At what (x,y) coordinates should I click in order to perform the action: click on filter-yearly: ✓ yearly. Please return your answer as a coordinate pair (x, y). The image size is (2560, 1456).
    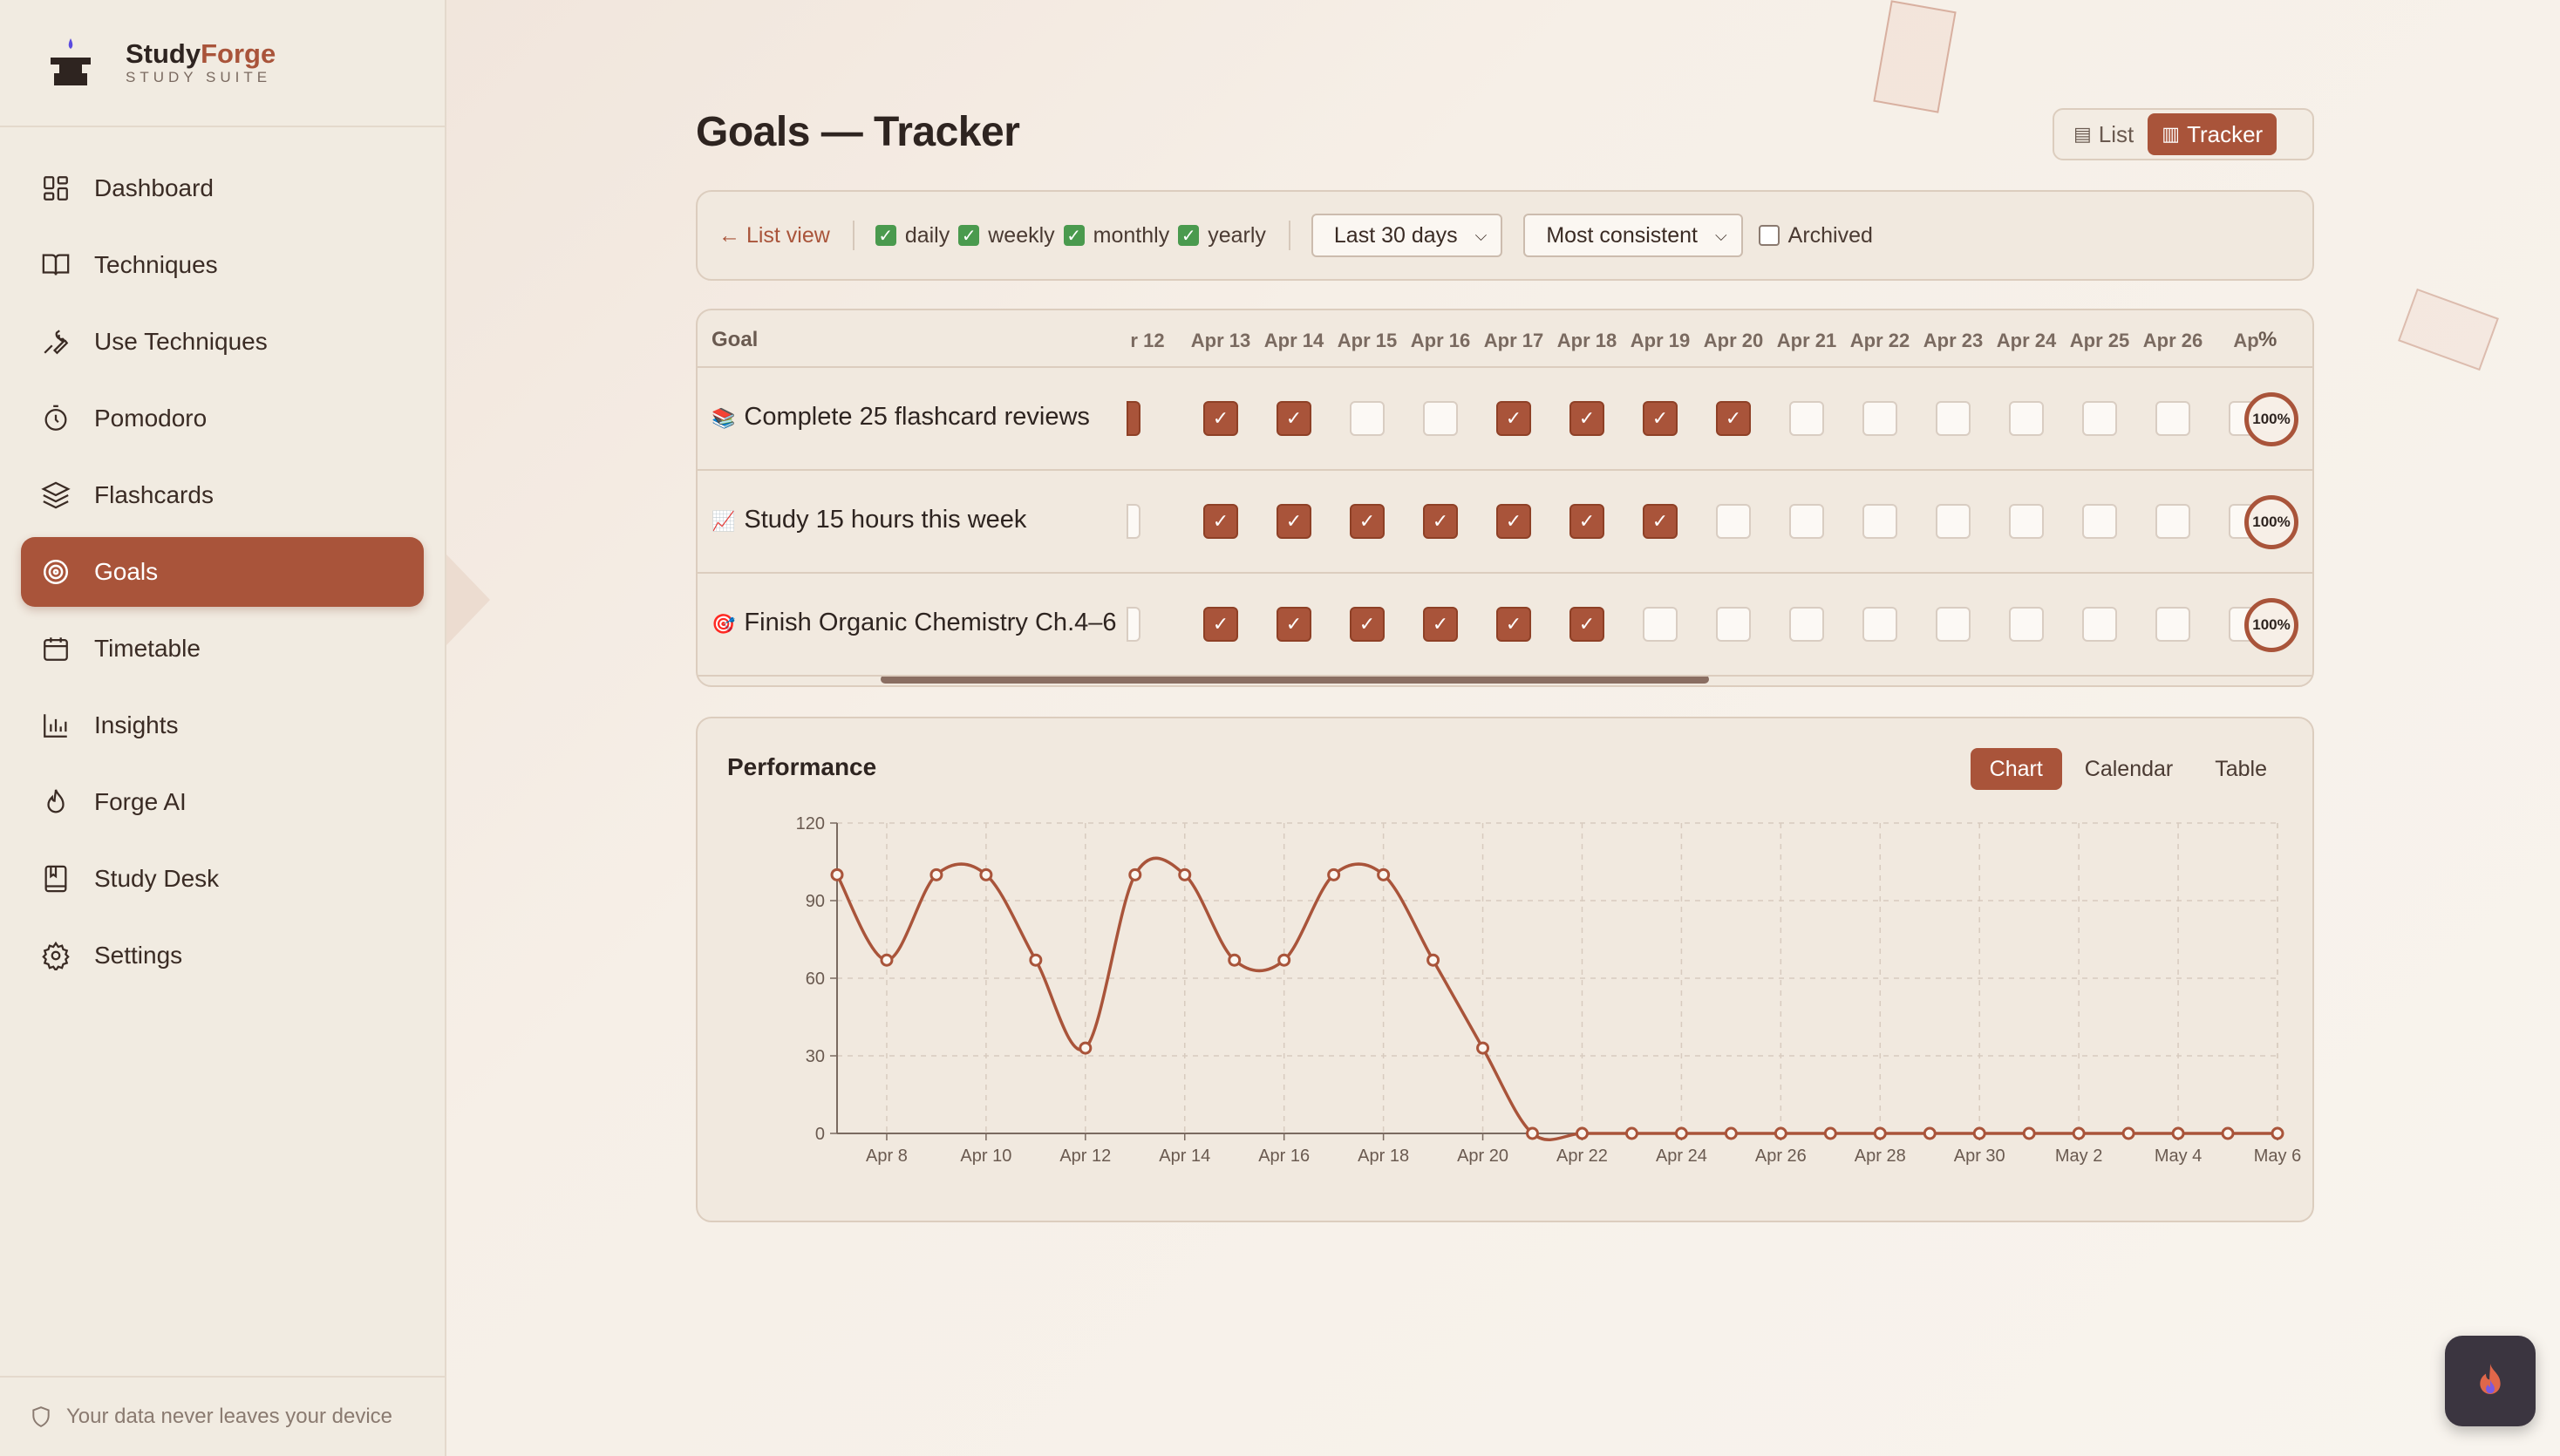
    Looking at the image, I should click on (1222, 235).